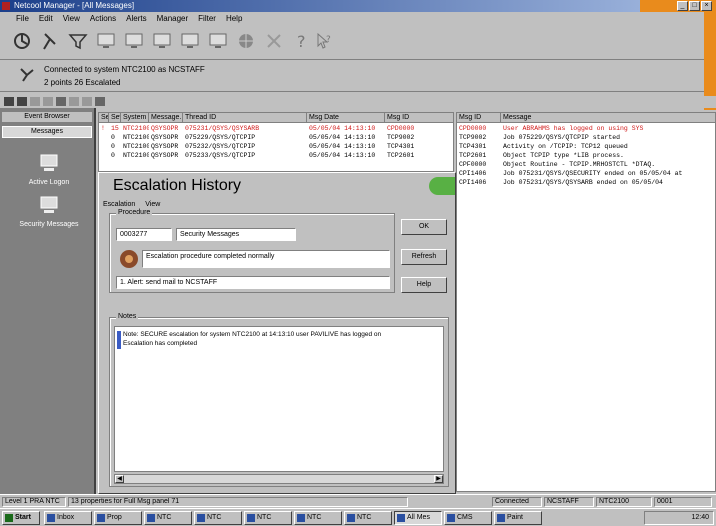  I want to click on refresh-icon, so click(48, 101).